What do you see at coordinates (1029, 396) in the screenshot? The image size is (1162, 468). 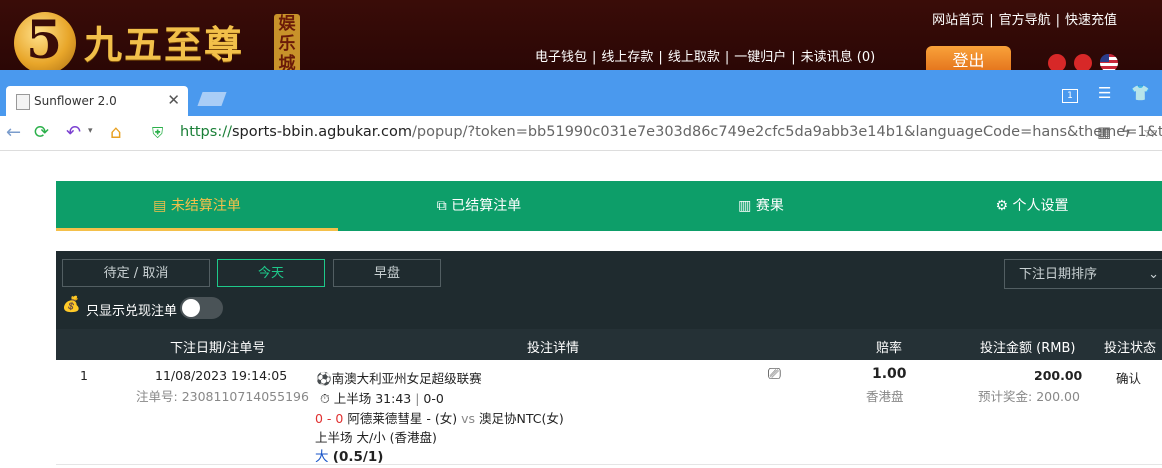 I see `estimated-payout: 预计奖金: 200.00` at bounding box center [1029, 396].